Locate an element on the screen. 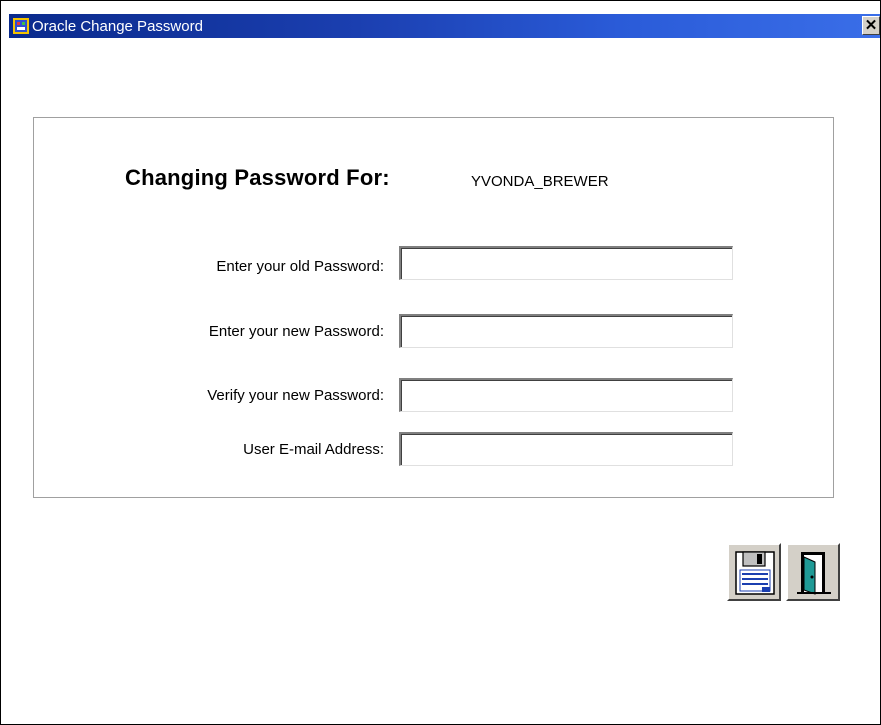 The image size is (881, 725). close-button: ✕ is located at coordinates (871, 25).